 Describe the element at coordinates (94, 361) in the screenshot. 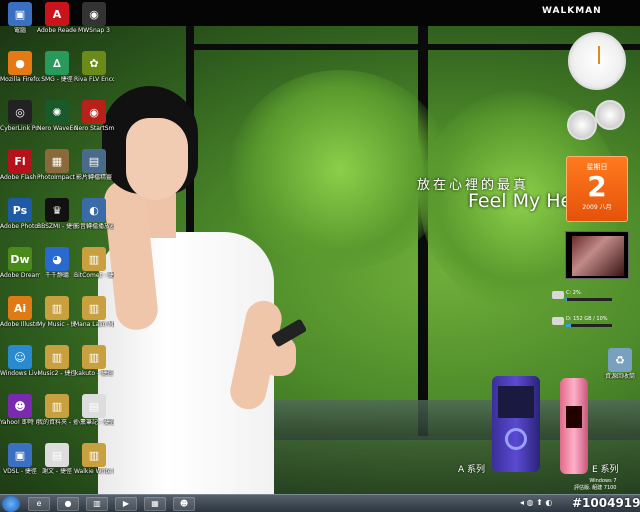

I see `desktop-icon: ▥ kakuto - 捷徑` at that location.